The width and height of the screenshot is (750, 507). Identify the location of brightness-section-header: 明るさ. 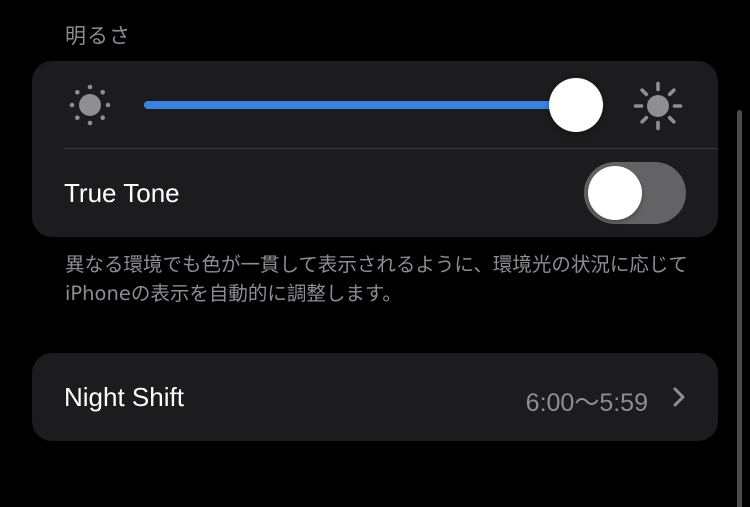
(98, 36).